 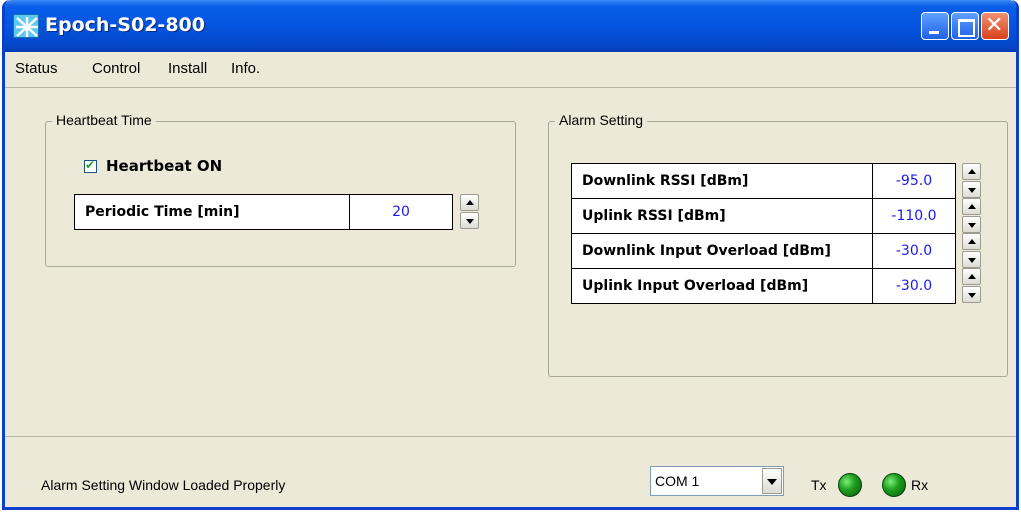 What do you see at coordinates (920, 485) in the screenshot?
I see `rx-label: Rx` at bounding box center [920, 485].